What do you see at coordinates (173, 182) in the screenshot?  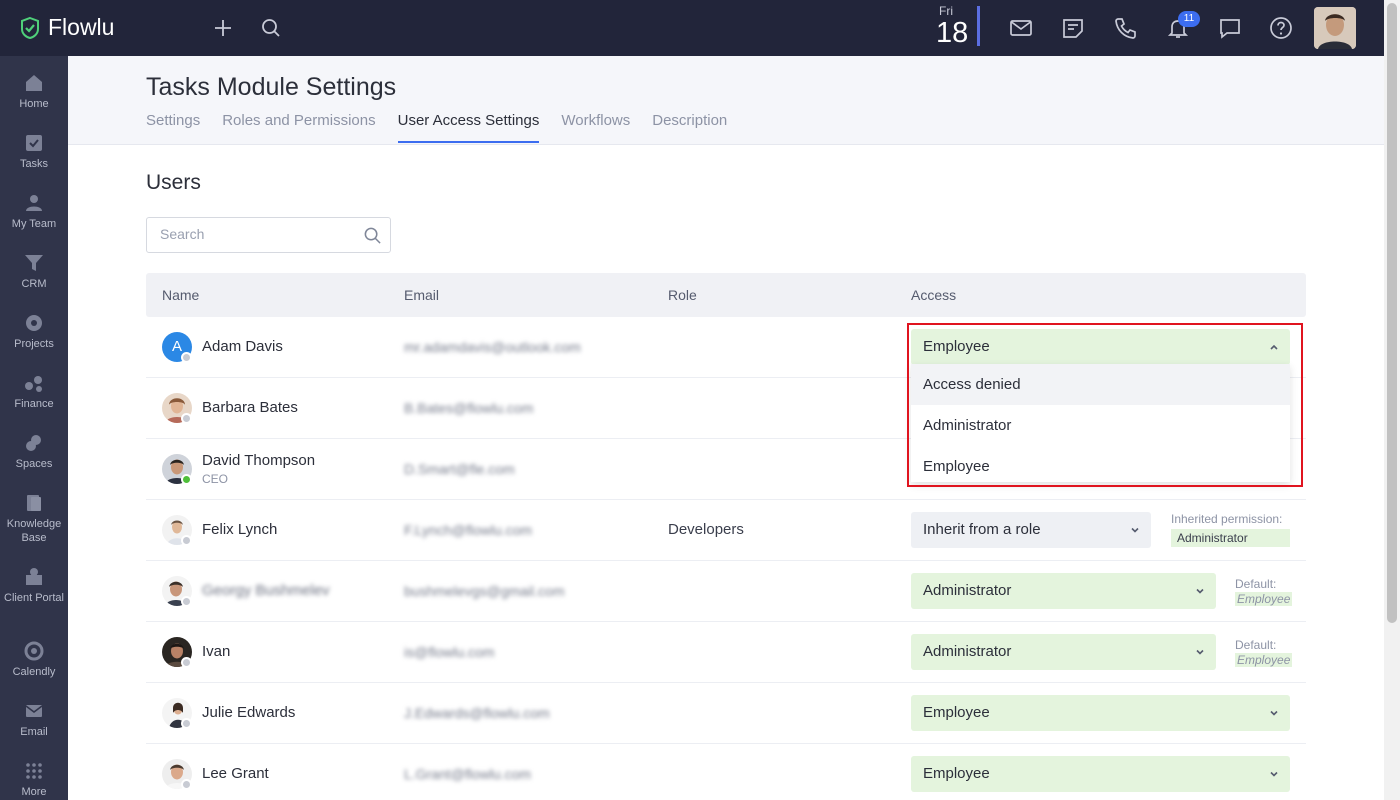 I see `section-title: Users` at bounding box center [173, 182].